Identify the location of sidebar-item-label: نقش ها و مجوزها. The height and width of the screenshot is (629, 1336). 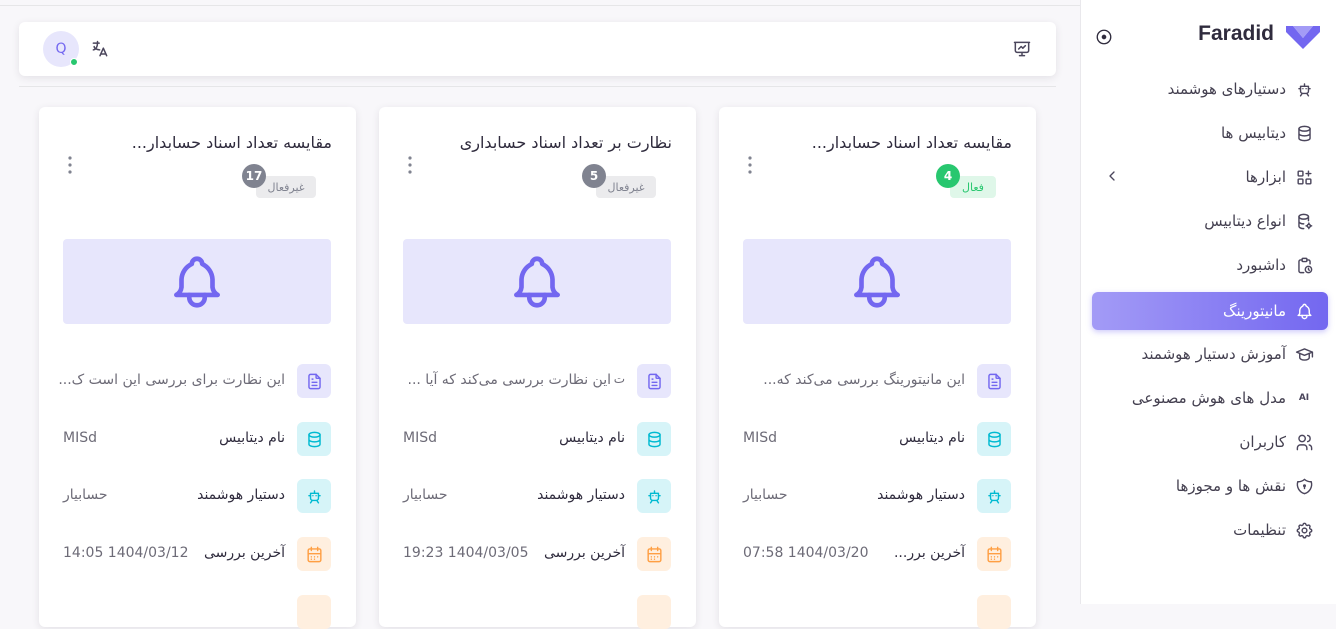
(1230, 486).